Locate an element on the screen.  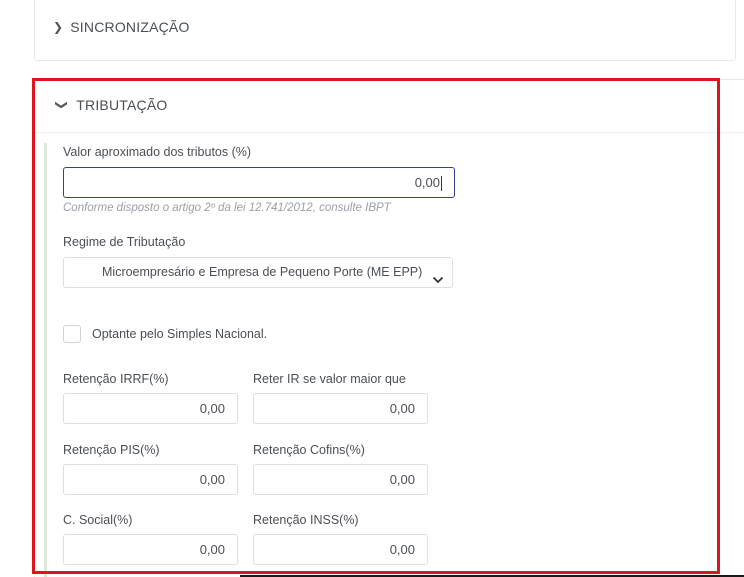
retencao-pis-label: Retenção PIS(%) is located at coordinates (111, 450).